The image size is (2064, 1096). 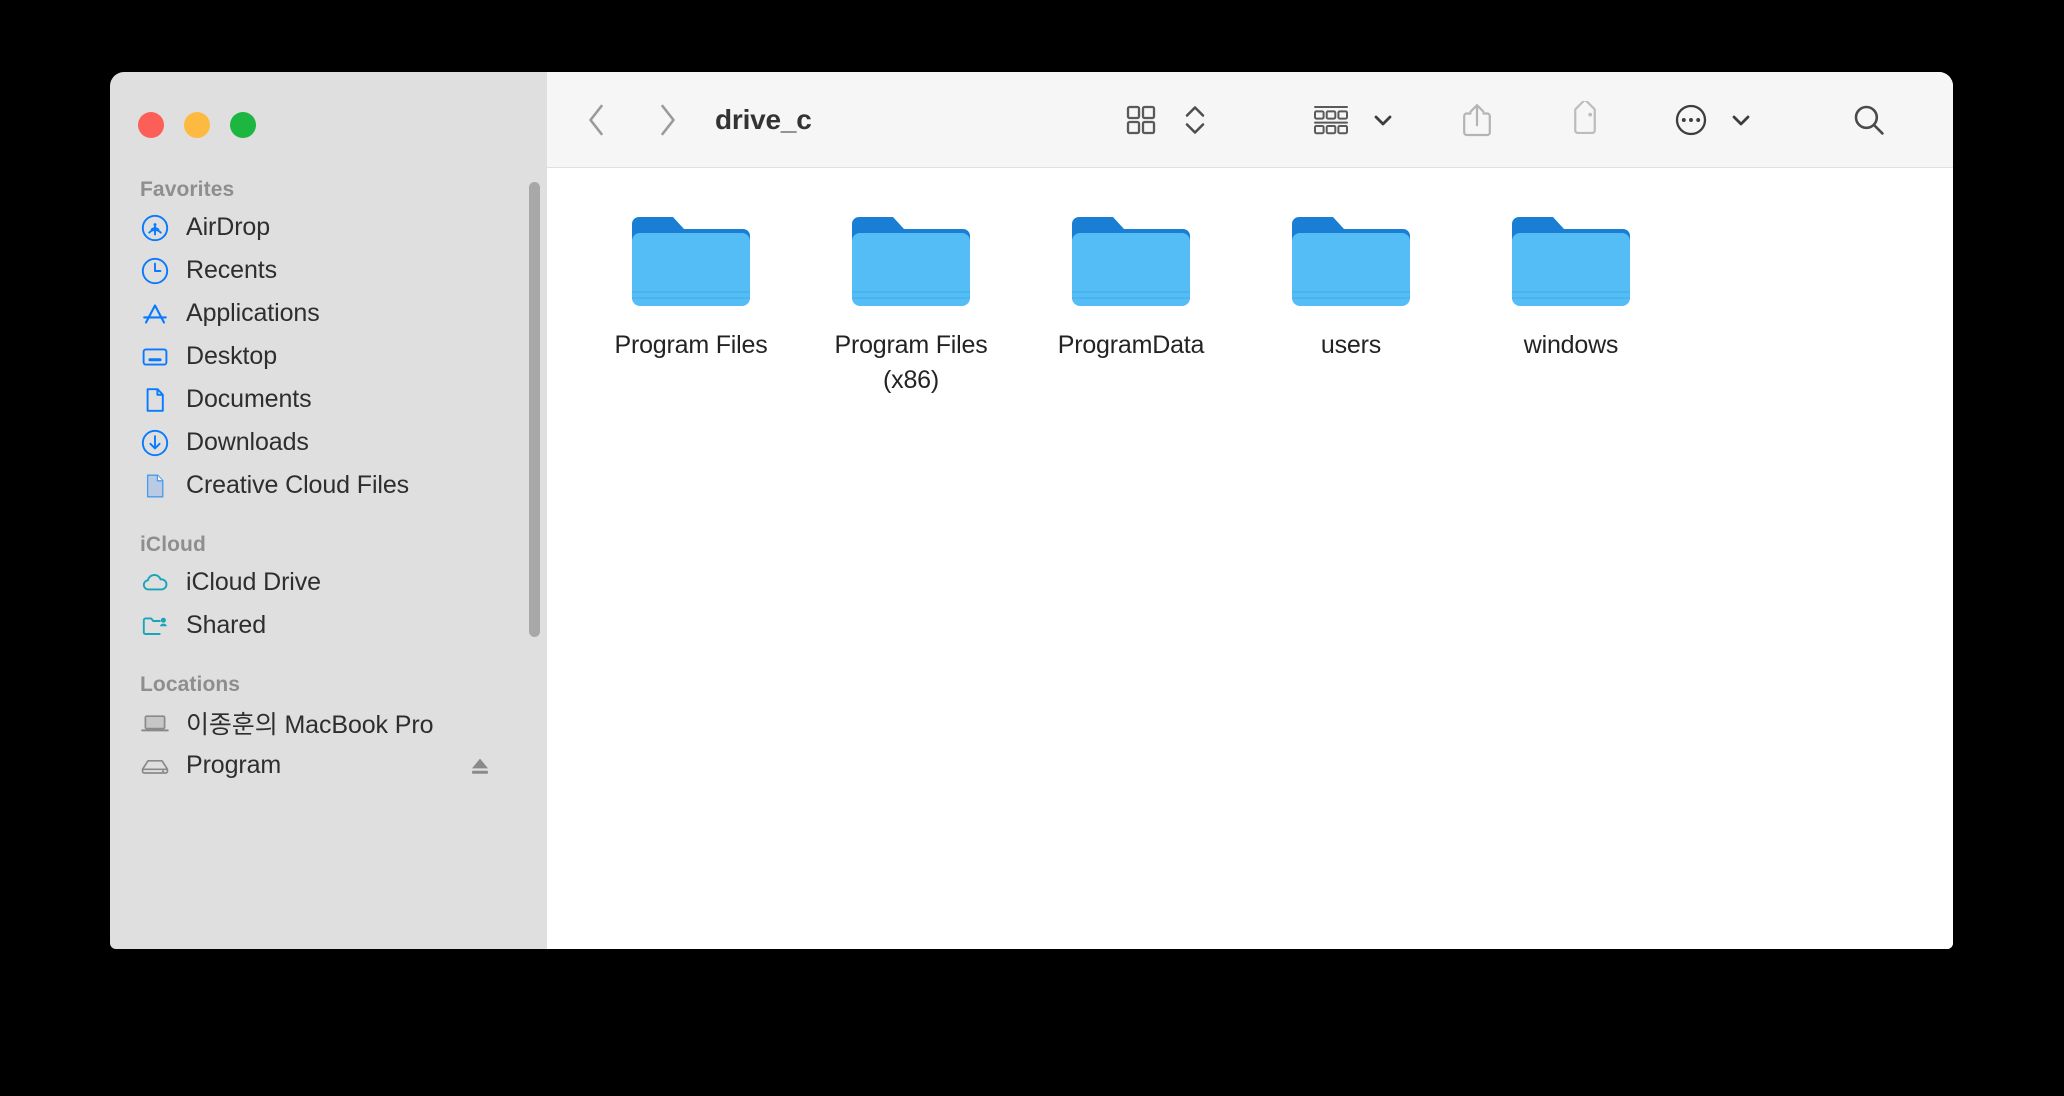 I want to click on sidebar-scrollbar-thumb, so click(x=534, y=409).